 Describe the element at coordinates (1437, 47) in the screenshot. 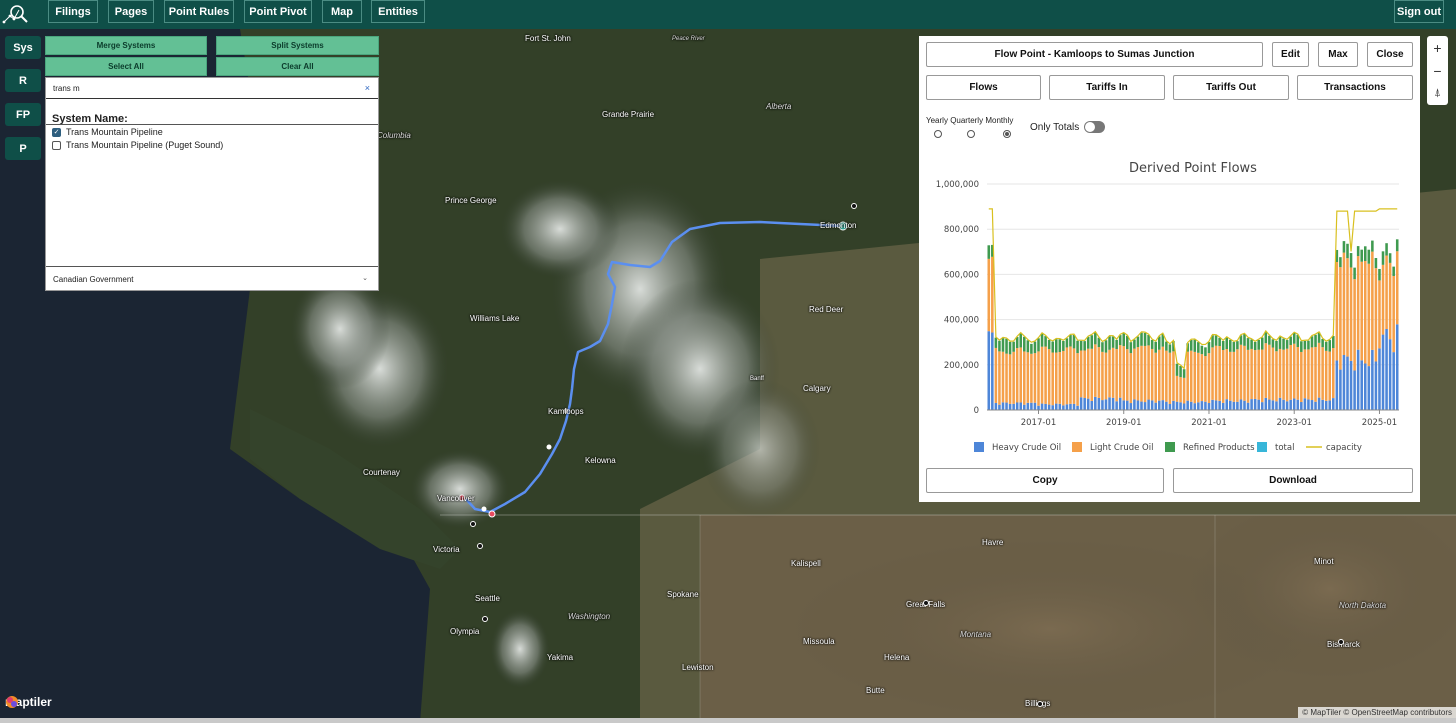

I see `zoom-in-icon: +` at that location.